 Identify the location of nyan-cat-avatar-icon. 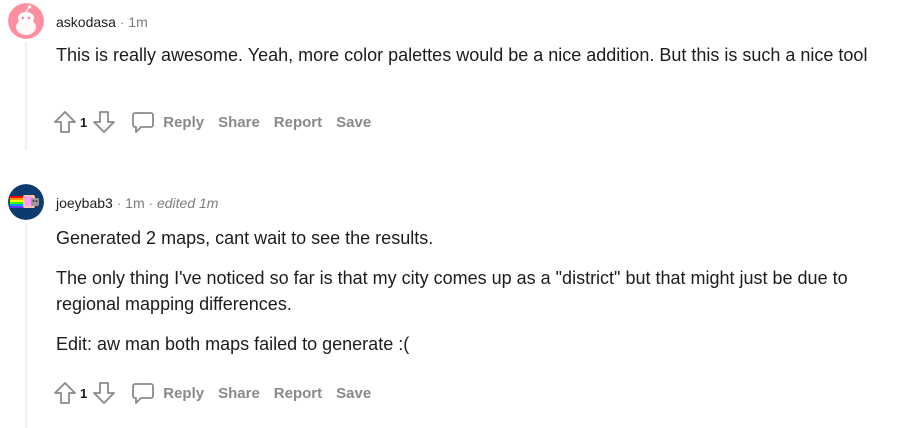
(26, 202).